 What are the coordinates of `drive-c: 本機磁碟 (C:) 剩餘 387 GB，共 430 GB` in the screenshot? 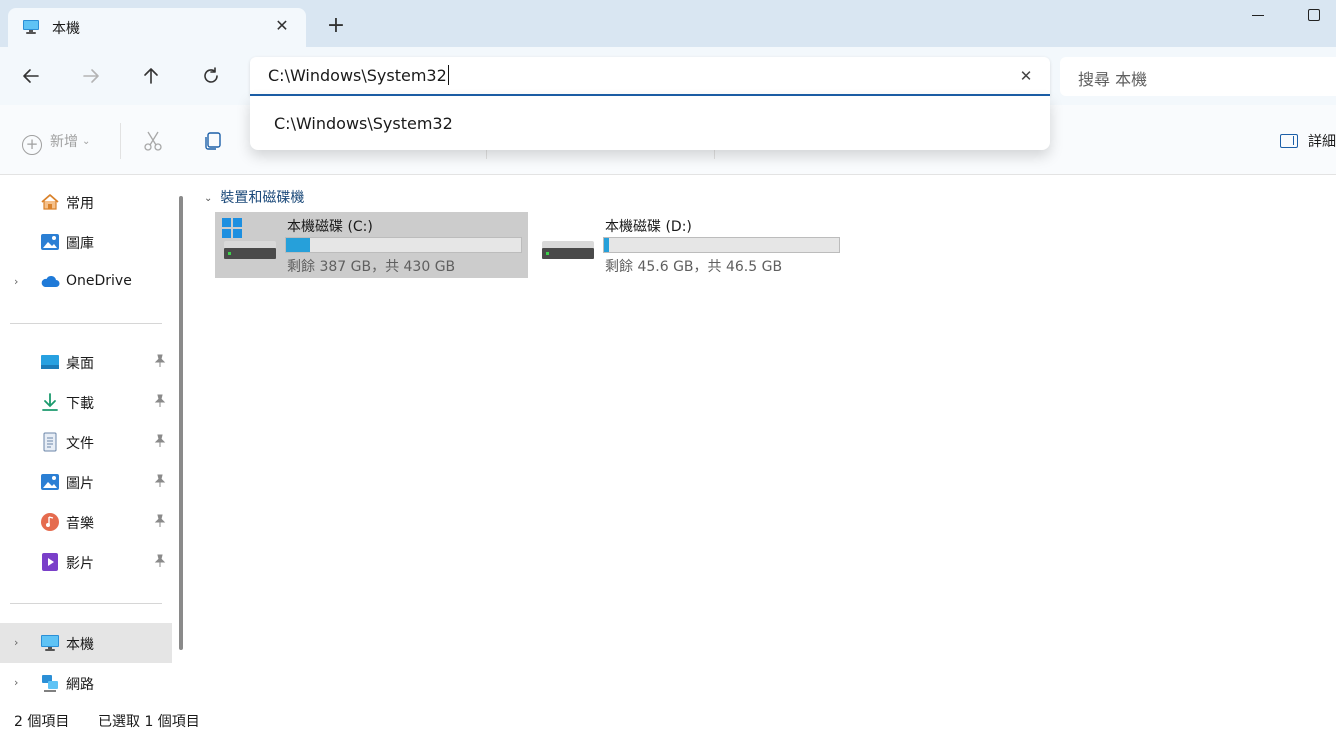 It's located at (371, 245).